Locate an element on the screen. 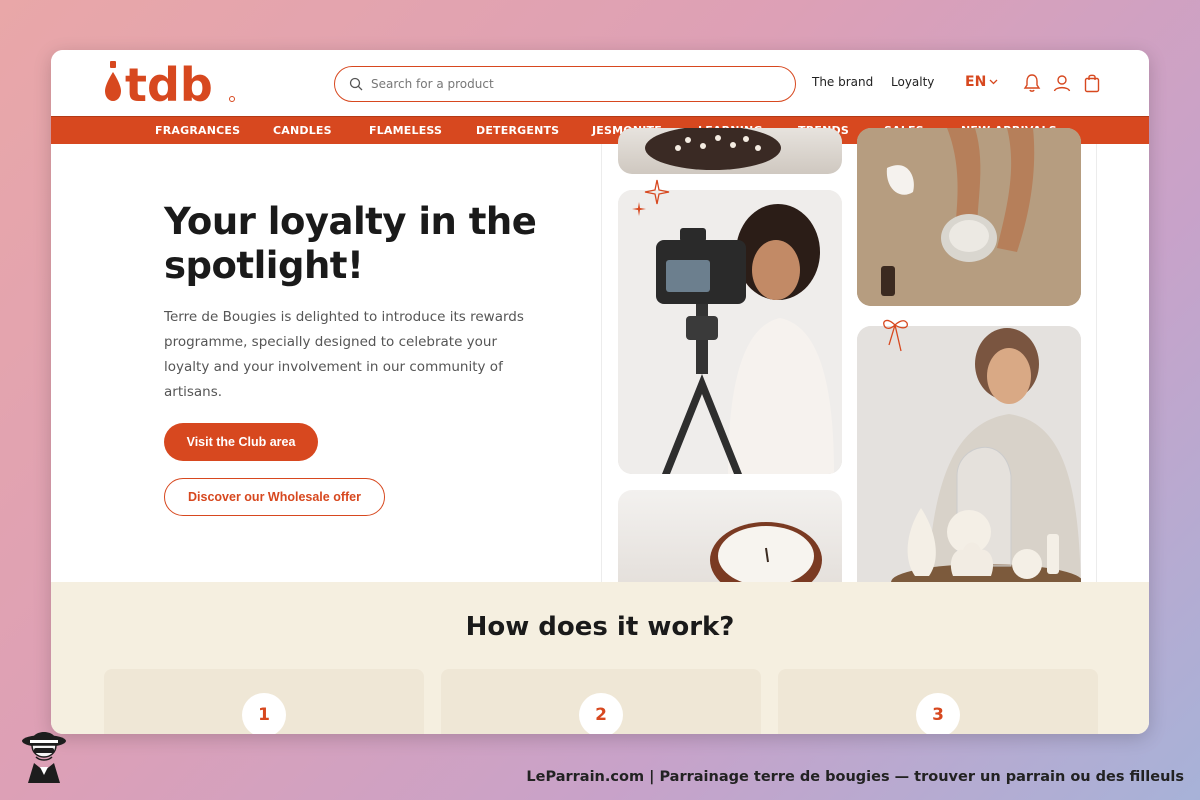 This screenshot has width=1200, height=800. leparrain-mascot-icon is located at coordinates (44, 757).